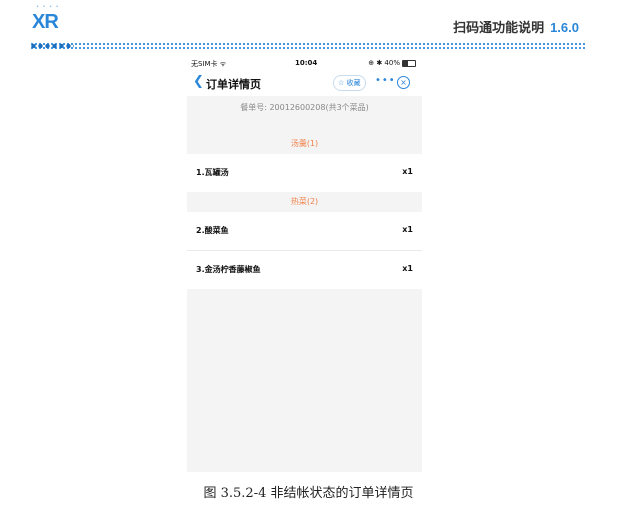  I want to click on dish-name: 1.瓦罐汤, so click(212, 172).